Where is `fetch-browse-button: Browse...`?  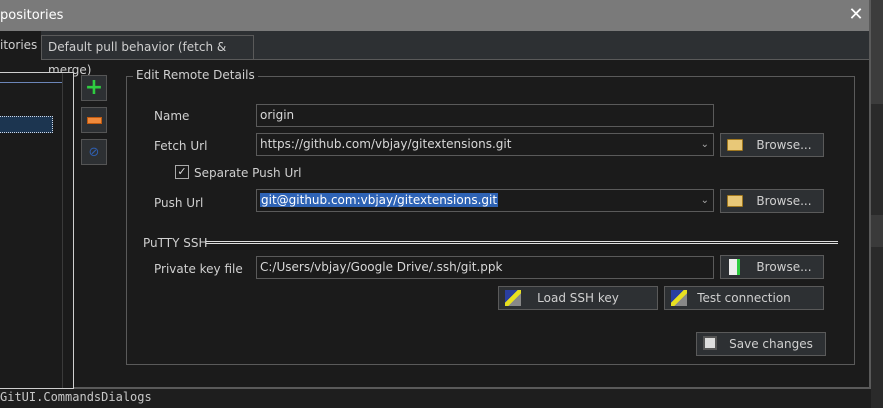
fetch-browse-button: Browse... is located at coordinates (772, 145).